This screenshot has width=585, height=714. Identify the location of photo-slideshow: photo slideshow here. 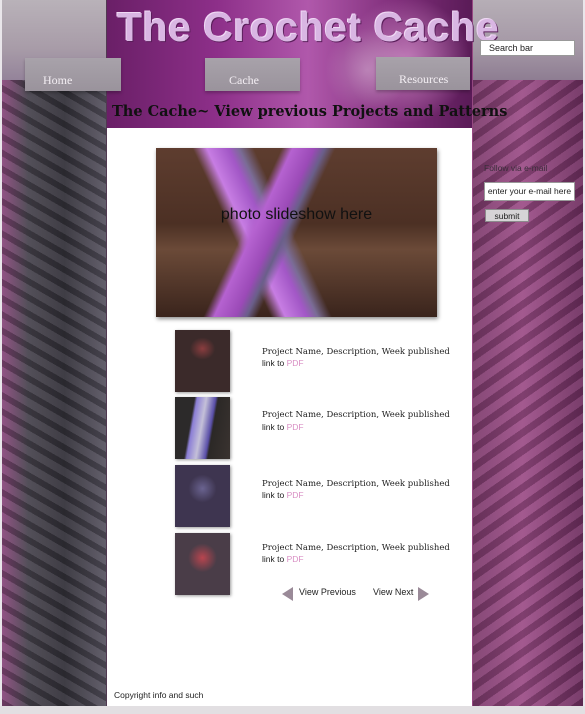
(296, 232).